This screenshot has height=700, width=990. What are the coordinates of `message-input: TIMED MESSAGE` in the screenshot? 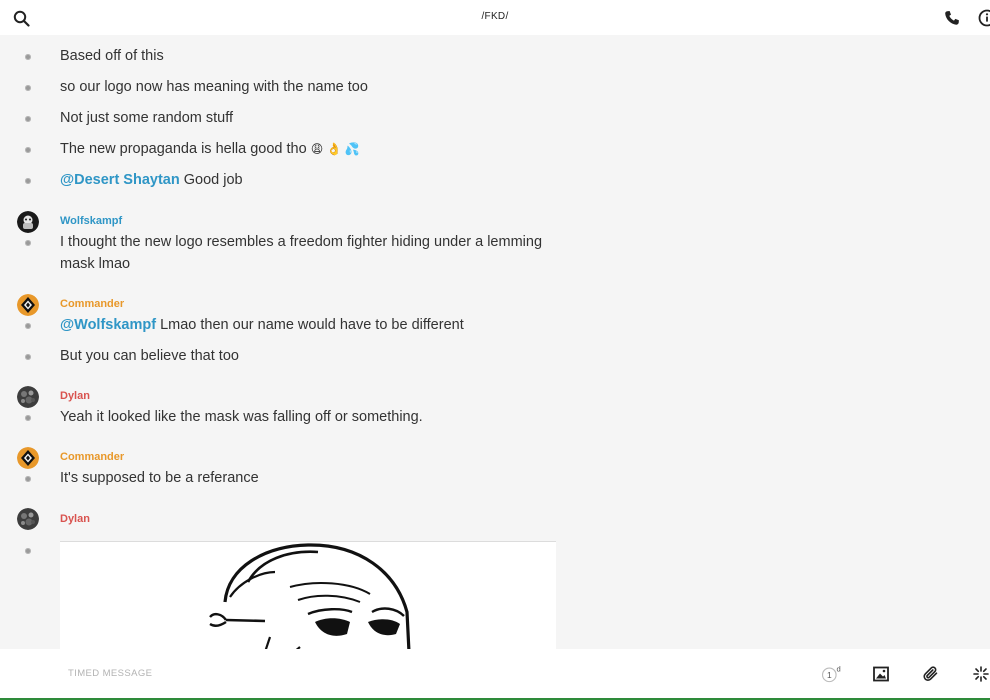 It's located at (110, 673).